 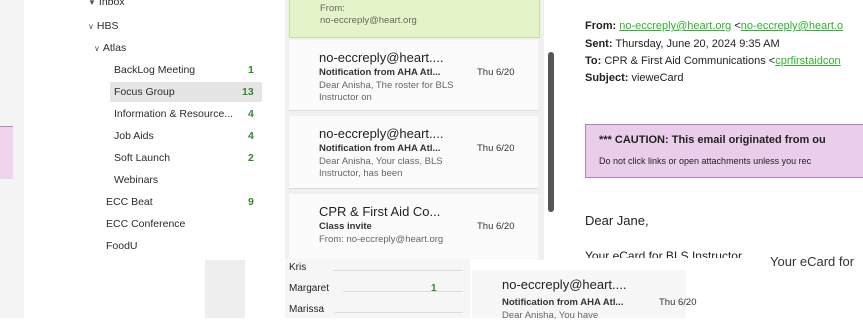 I want to click on folder-label: Atlas, so click(x=114, y=48).